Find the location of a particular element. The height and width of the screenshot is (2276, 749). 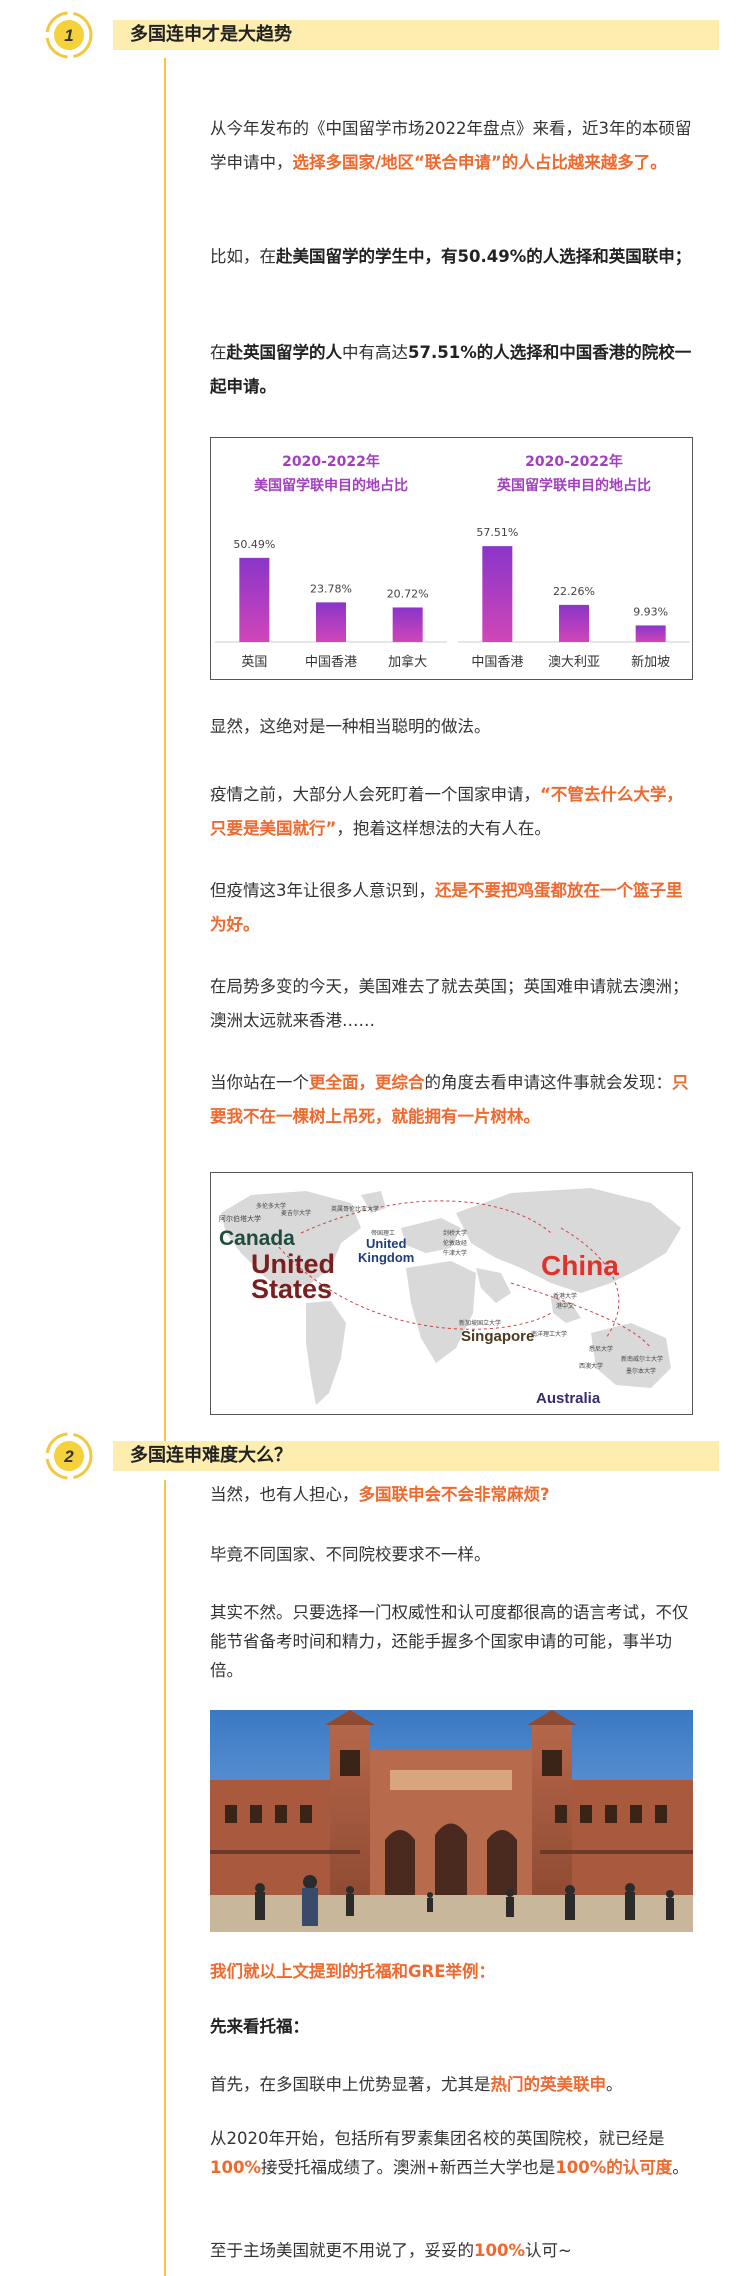

uni-label: 牛津大学 is located at coordinates (455, 1253).